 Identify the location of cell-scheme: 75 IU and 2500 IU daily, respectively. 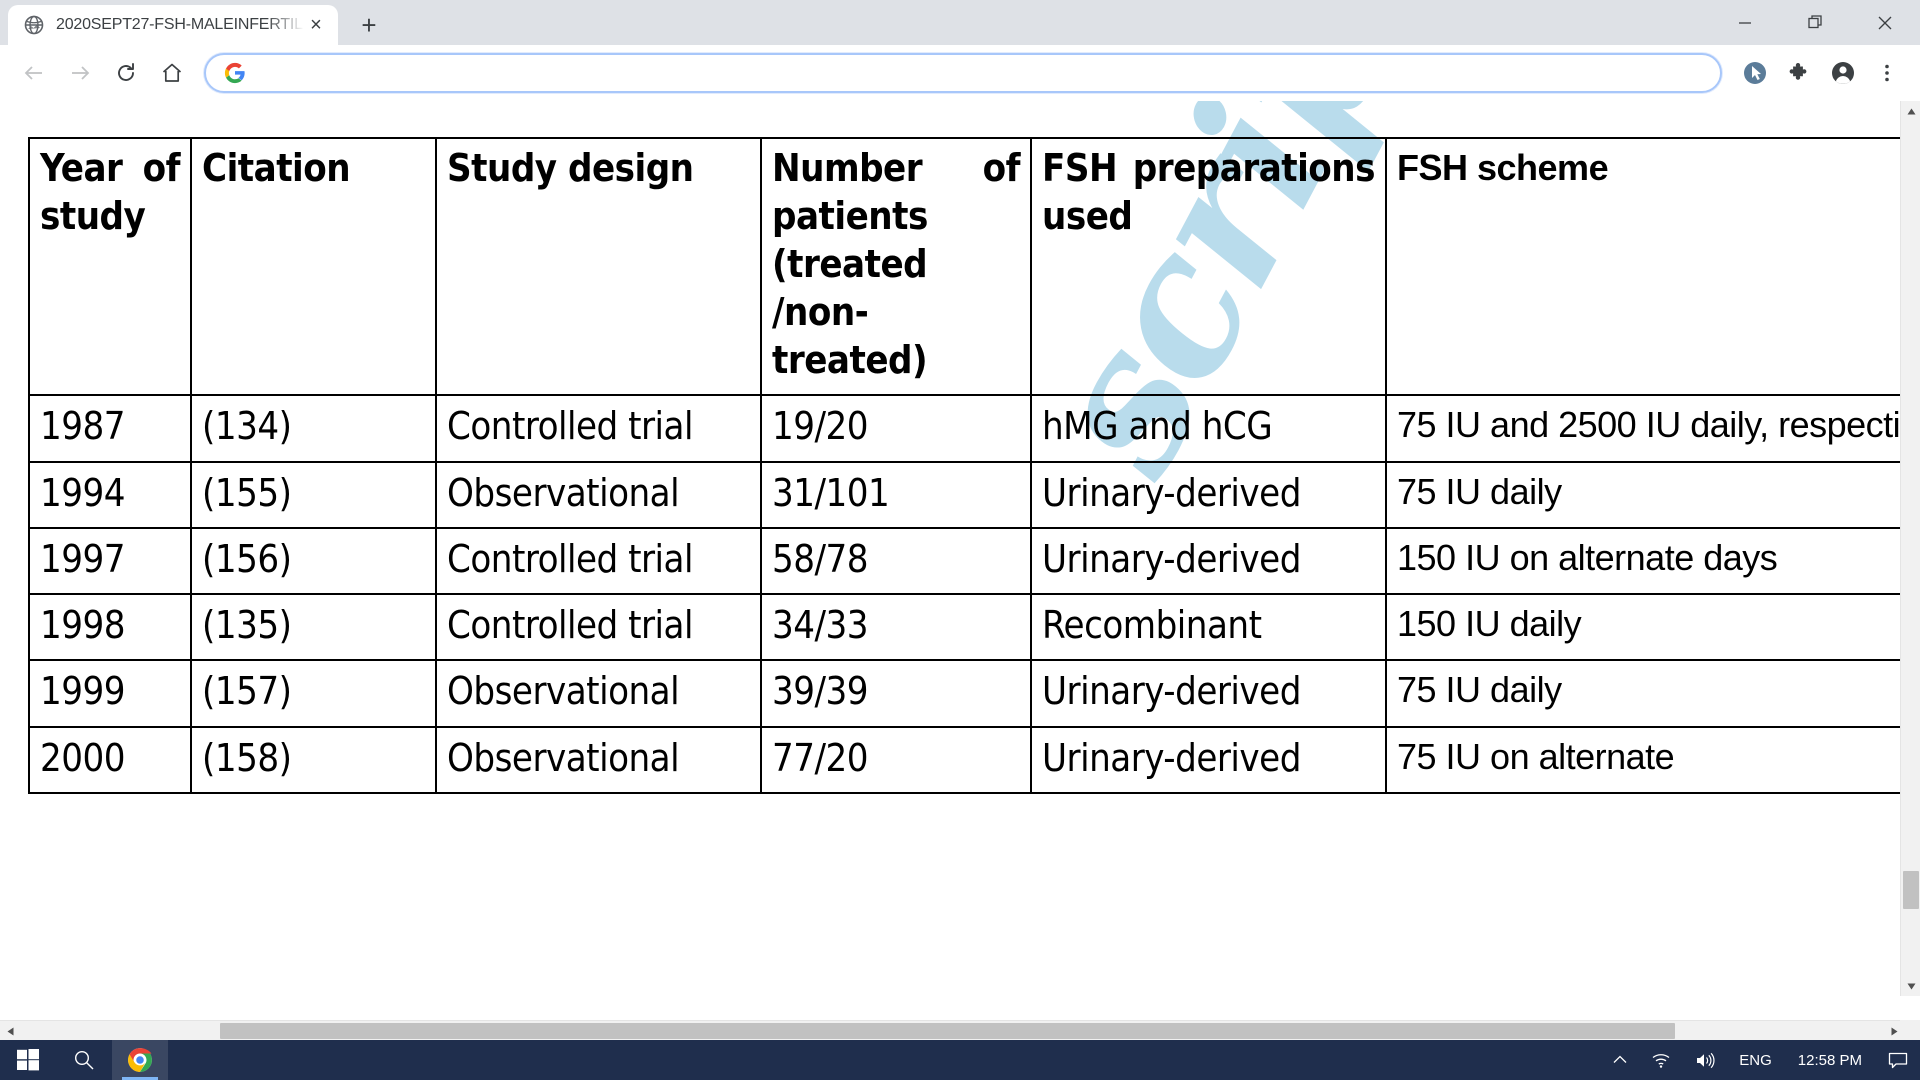
(1644, 428).